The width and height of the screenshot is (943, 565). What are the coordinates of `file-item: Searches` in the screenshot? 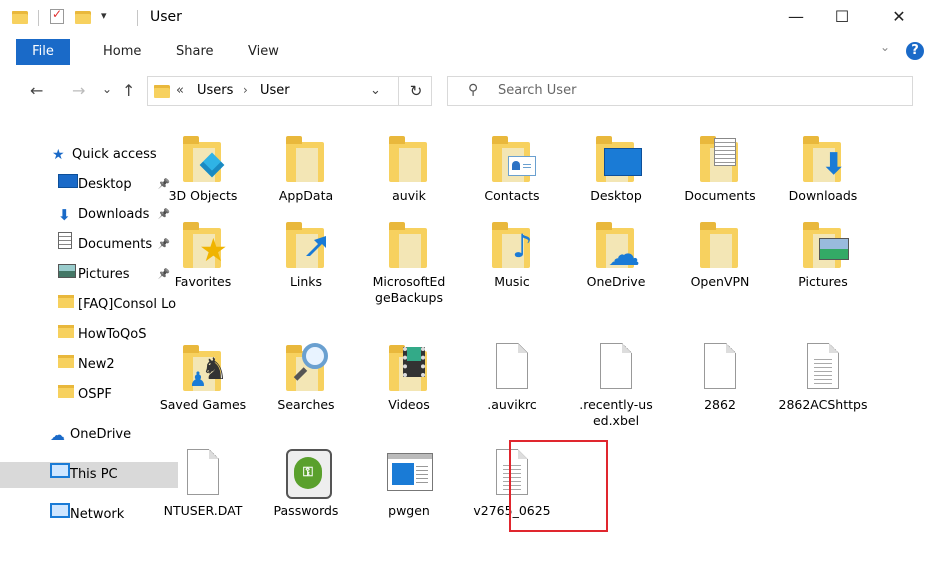 It's located at (306, 399).